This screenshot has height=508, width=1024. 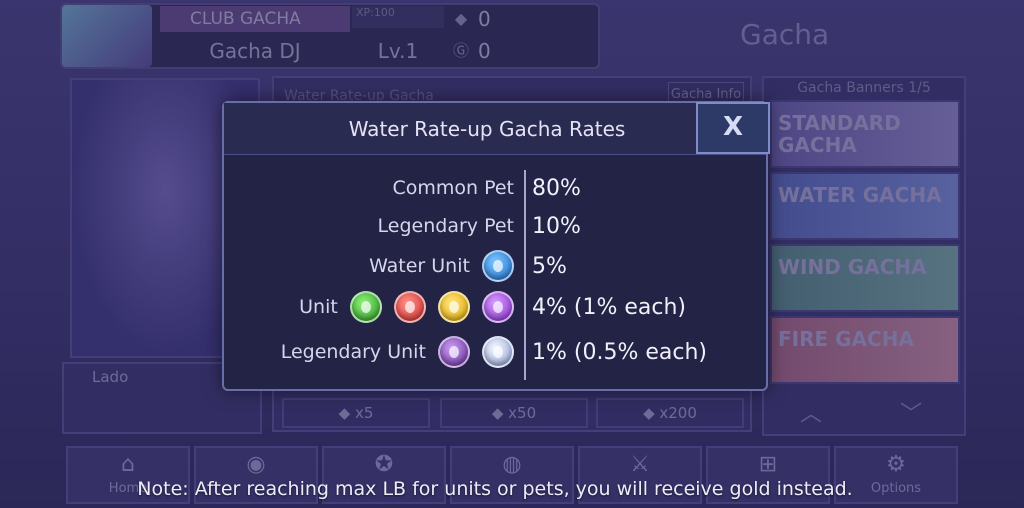 I want to click on unit-label: Unit, so click(x=318, y=307).